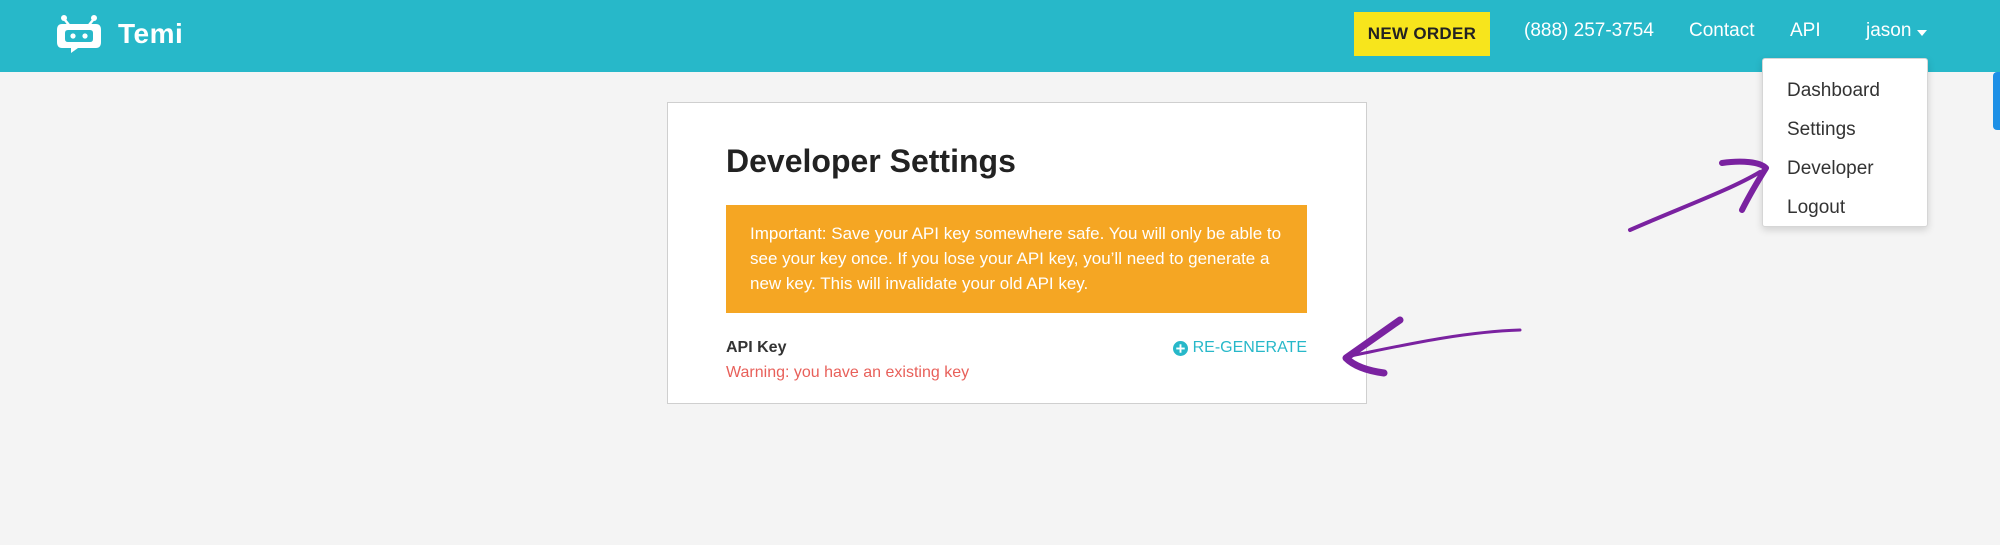 The height and width of the screenshot is (545, 2000). Describe the element at coordinates (1589, 31) in the screenshot. I see `phone-link: (888) 257-3754` at that location.